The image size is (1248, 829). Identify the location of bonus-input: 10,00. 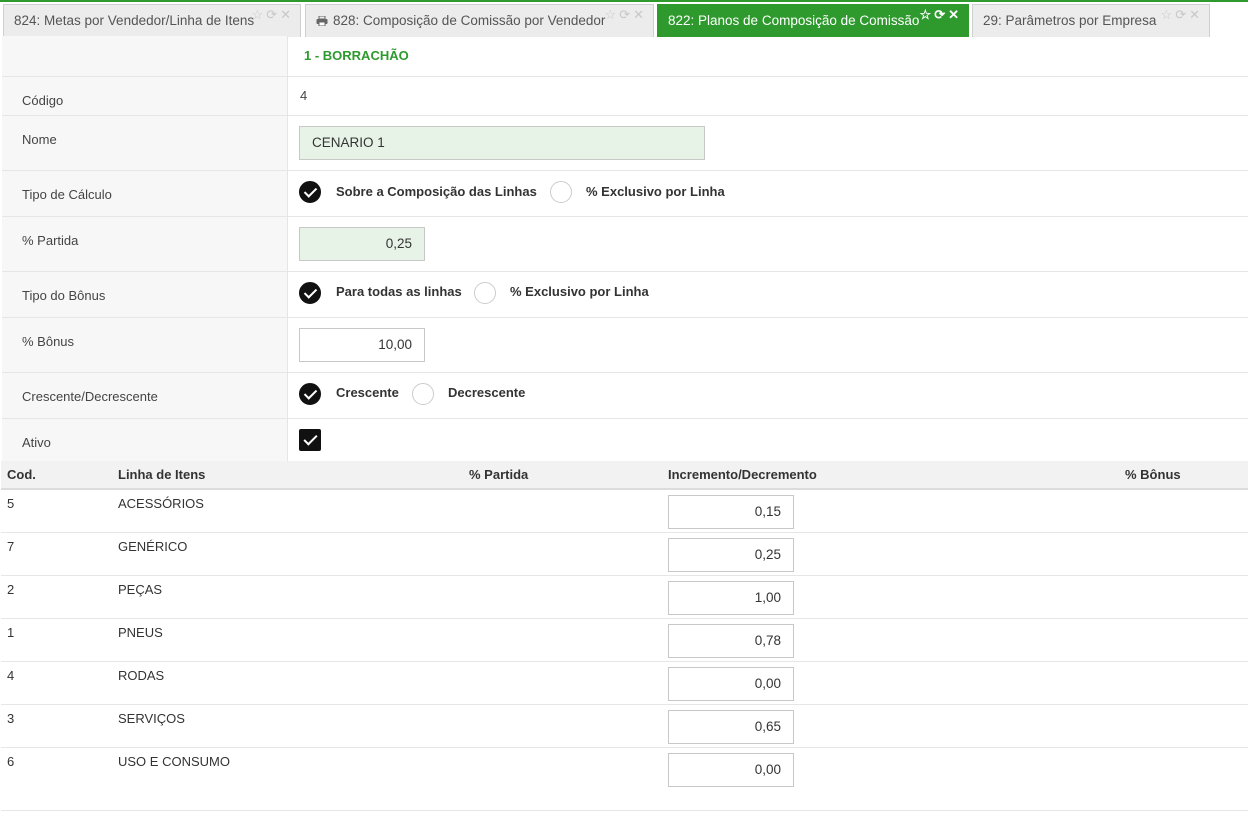
(362, 345).